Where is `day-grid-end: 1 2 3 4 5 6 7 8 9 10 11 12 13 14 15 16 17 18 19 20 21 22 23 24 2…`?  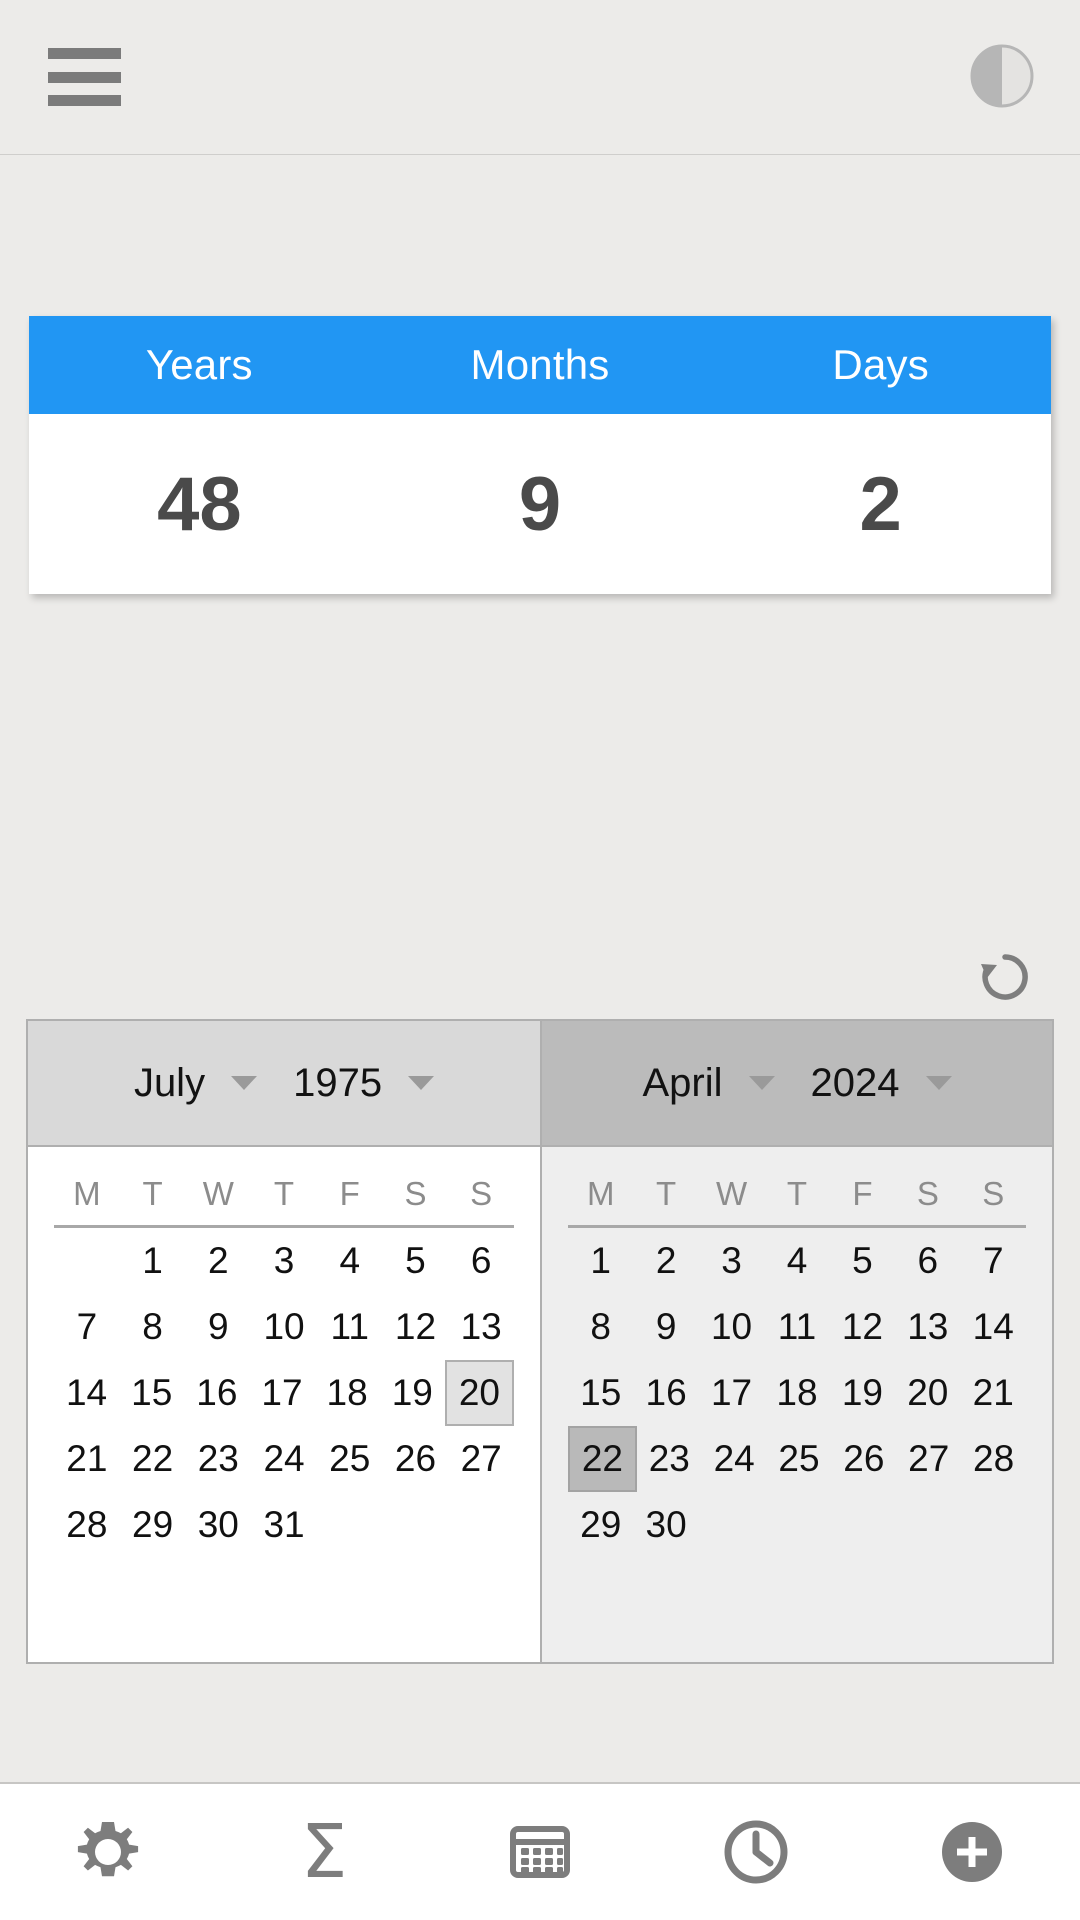 day-grid-end: 1 2 3 4 5 6 7 8 9 10 11 12 13 14 15 16 17 18 19 20 21 22 23 24 2… is located at coordinates (797, 1393).